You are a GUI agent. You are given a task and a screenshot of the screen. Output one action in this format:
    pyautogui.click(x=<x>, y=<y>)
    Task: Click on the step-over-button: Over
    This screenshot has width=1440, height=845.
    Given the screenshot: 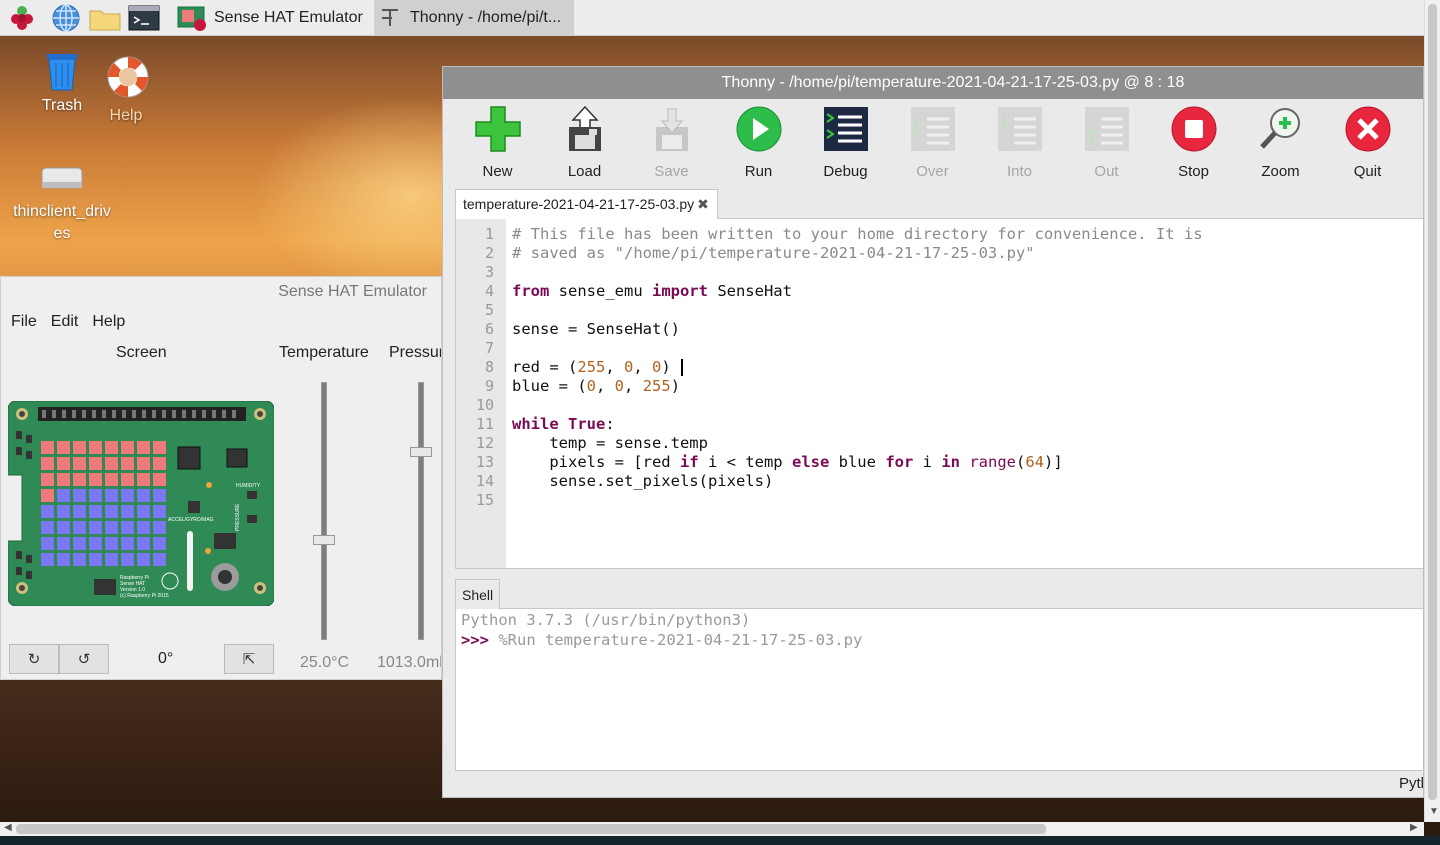 What is the action you would take?
    pyautogui.click(x=932, y=143)
    